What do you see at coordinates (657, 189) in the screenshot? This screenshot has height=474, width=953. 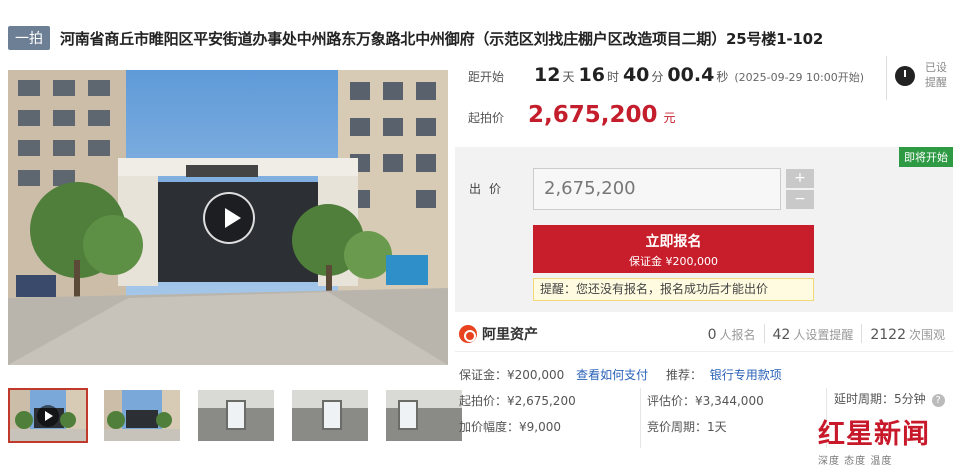 I see `bid-amount-input: 2,675,200` at bounding box center [657, 189].